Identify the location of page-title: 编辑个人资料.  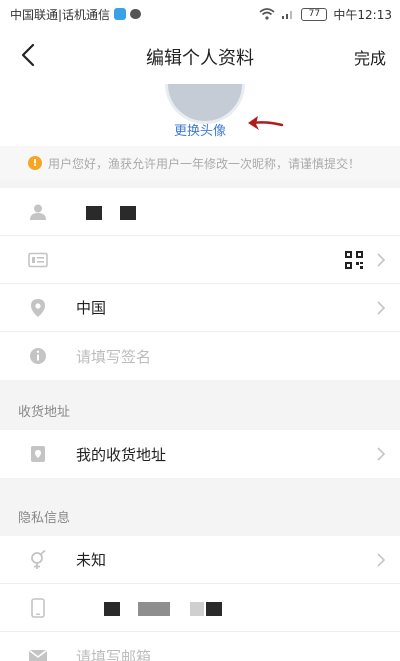
(200, 58).